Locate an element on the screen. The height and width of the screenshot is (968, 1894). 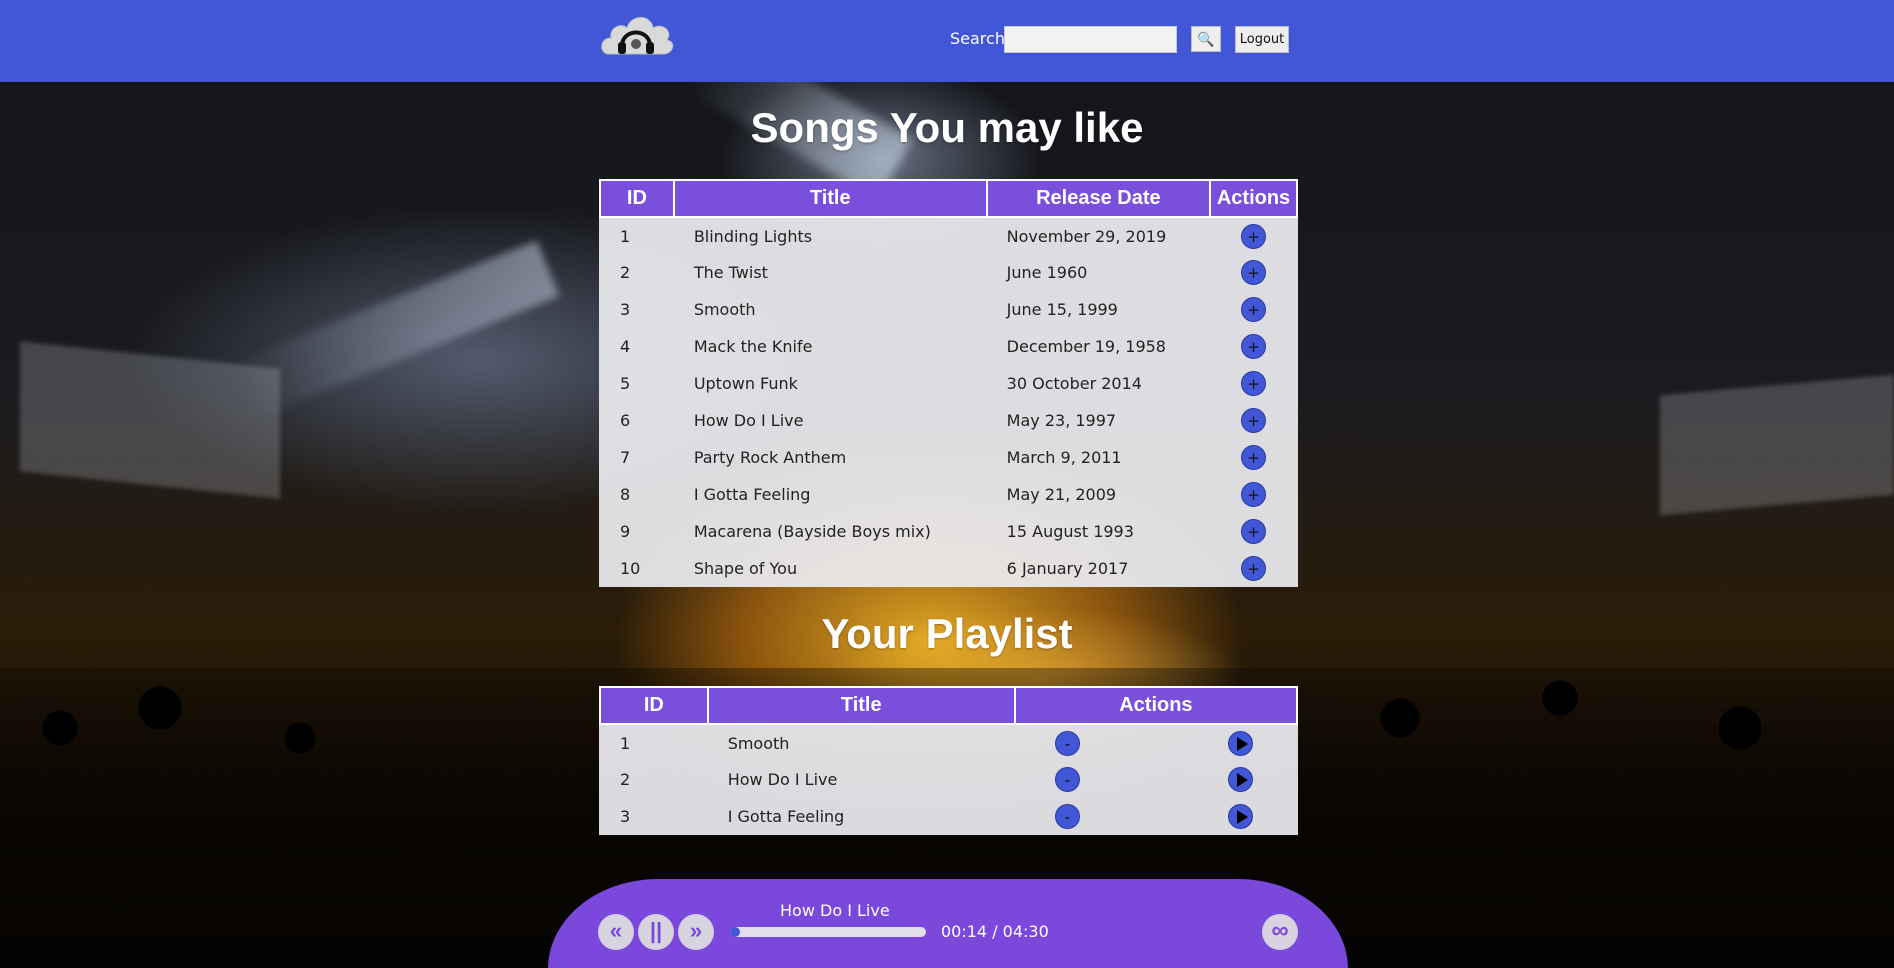
table-row: 1 Smooth - is located at coordinates (948, 742).